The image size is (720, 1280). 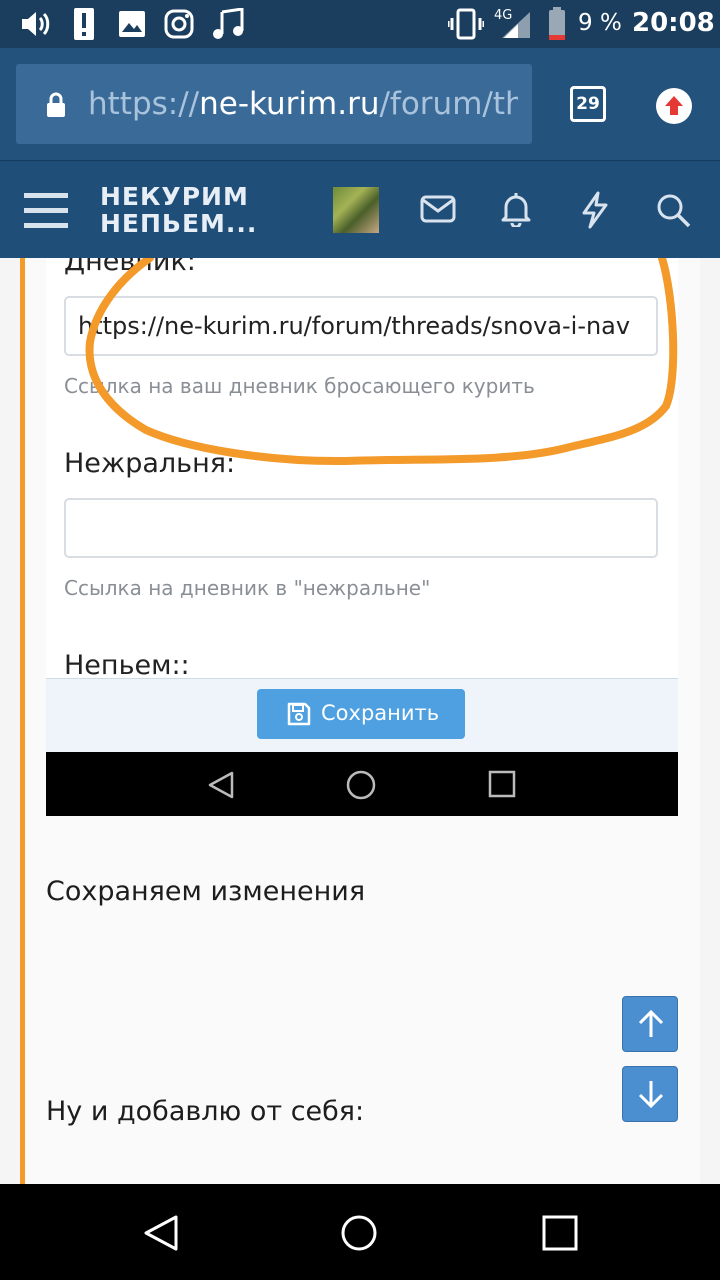 I want to click on browser-menu-button, so click(x=674, y=106).